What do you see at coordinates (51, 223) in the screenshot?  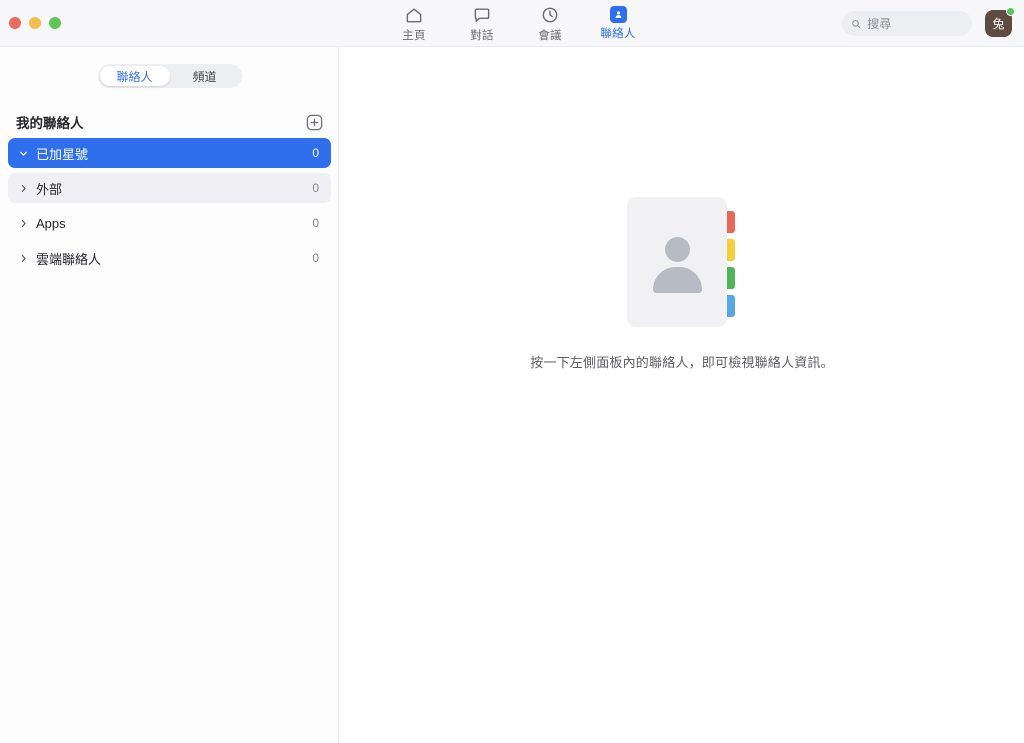 I see `sidebar-item-label: Apps` at bounding box center [51, 223].